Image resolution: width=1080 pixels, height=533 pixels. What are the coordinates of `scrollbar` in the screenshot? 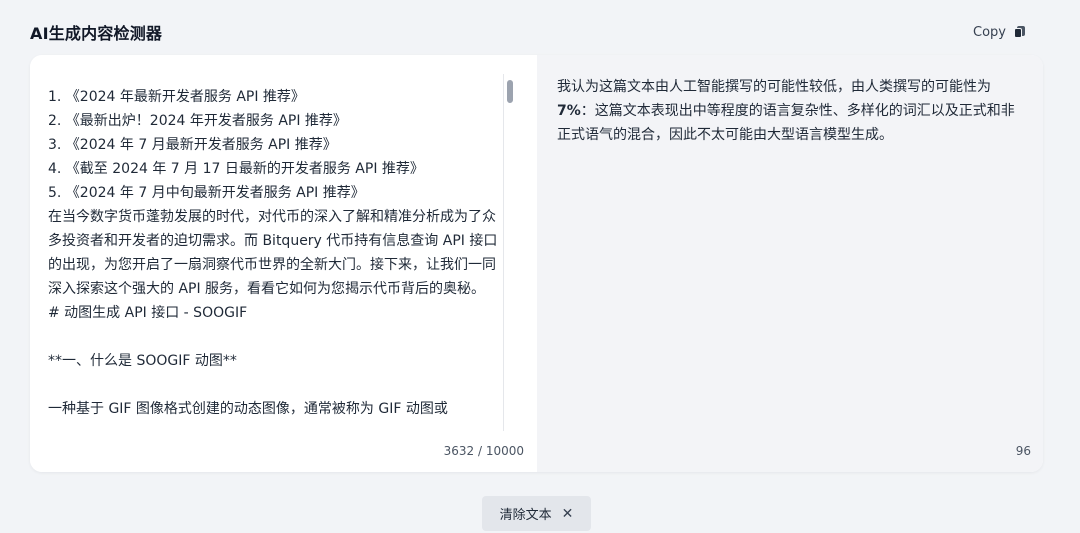 It's located at (509, 252).